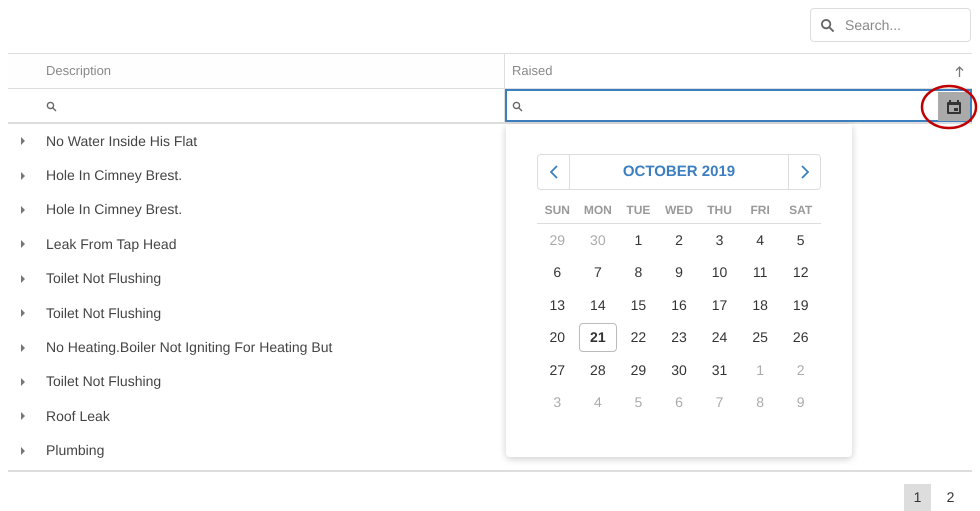  I want to click on description-cell-text: No Heating.Boiler Not Igniting For Heating But, so click(189, 348).